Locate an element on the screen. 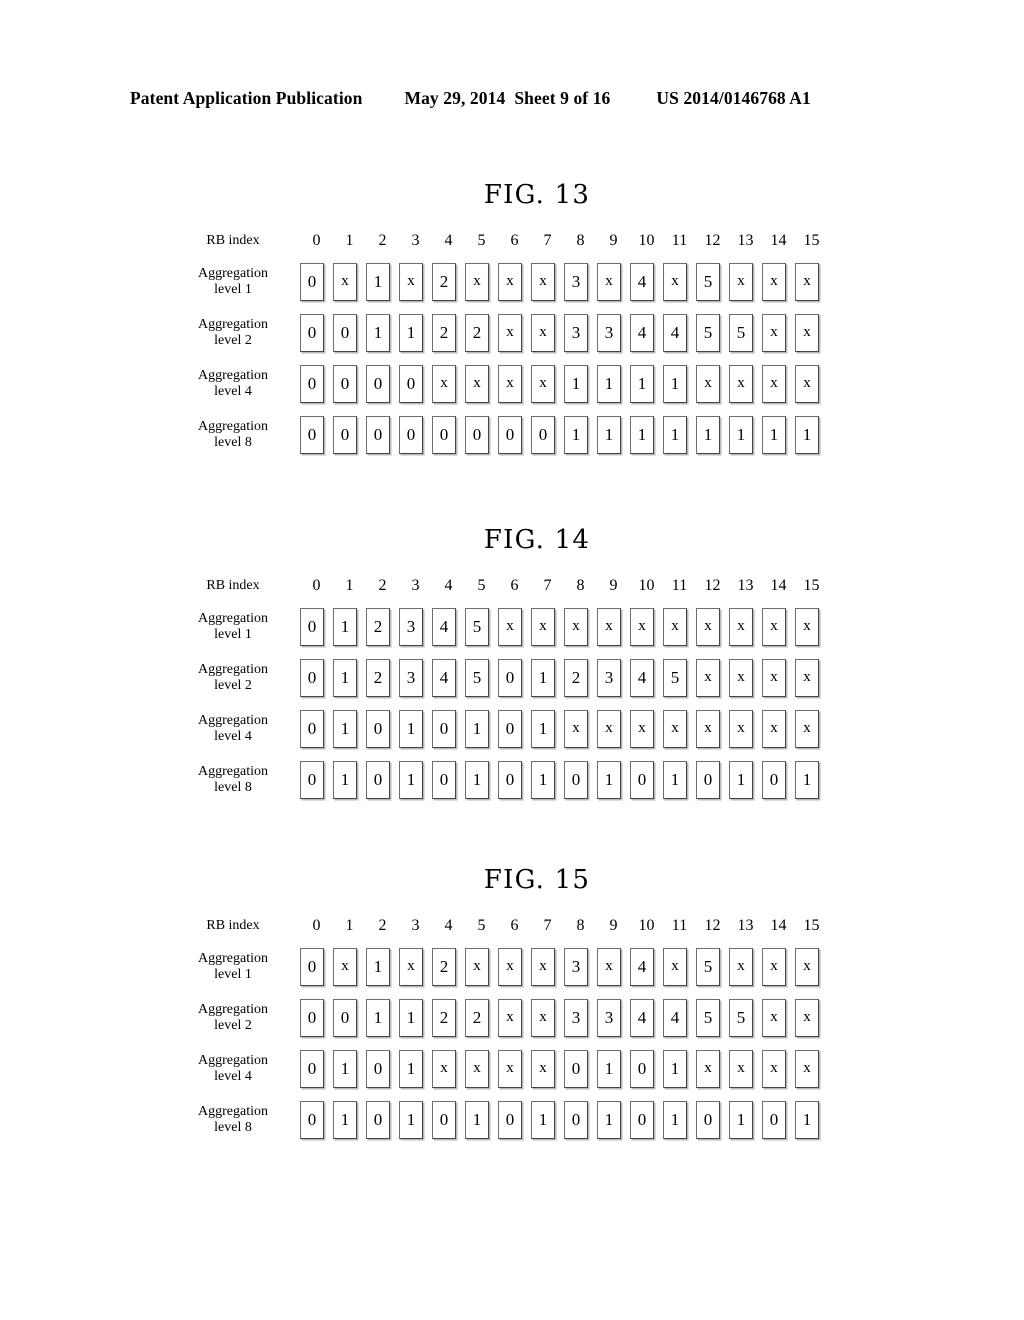 Image resolution: width=1024 pixels, height=1320 pixels. column-header: 12 is located at coordinates (712, 240).